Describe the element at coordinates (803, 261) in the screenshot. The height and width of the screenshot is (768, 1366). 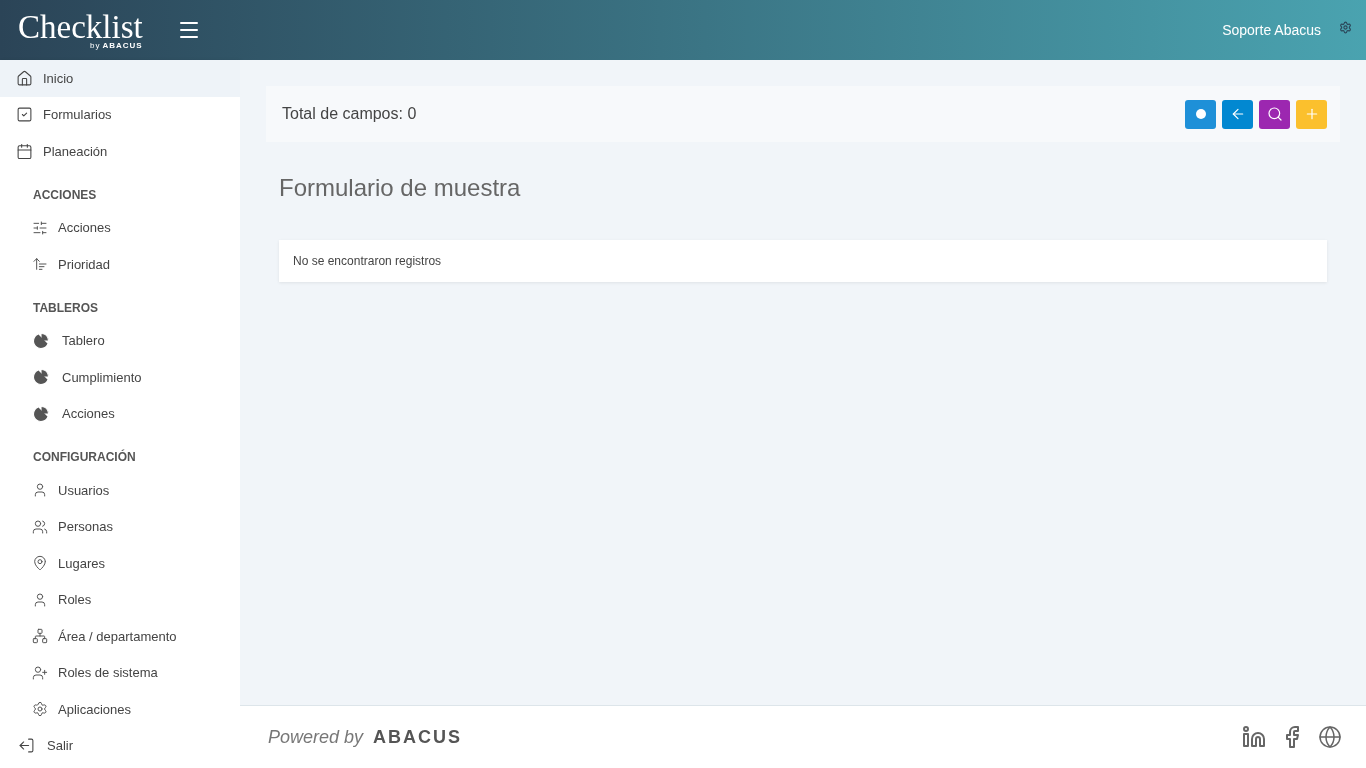
I see `empty-message: No se encontraron registros` at that location.